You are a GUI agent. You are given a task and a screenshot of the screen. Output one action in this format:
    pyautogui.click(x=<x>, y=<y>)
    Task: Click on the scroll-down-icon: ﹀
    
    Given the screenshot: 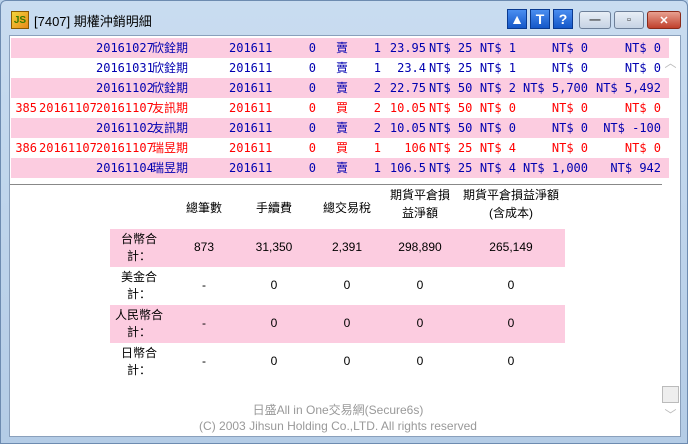 What is the action you would take?
    pyautogui.click(x=670, y=414)
    